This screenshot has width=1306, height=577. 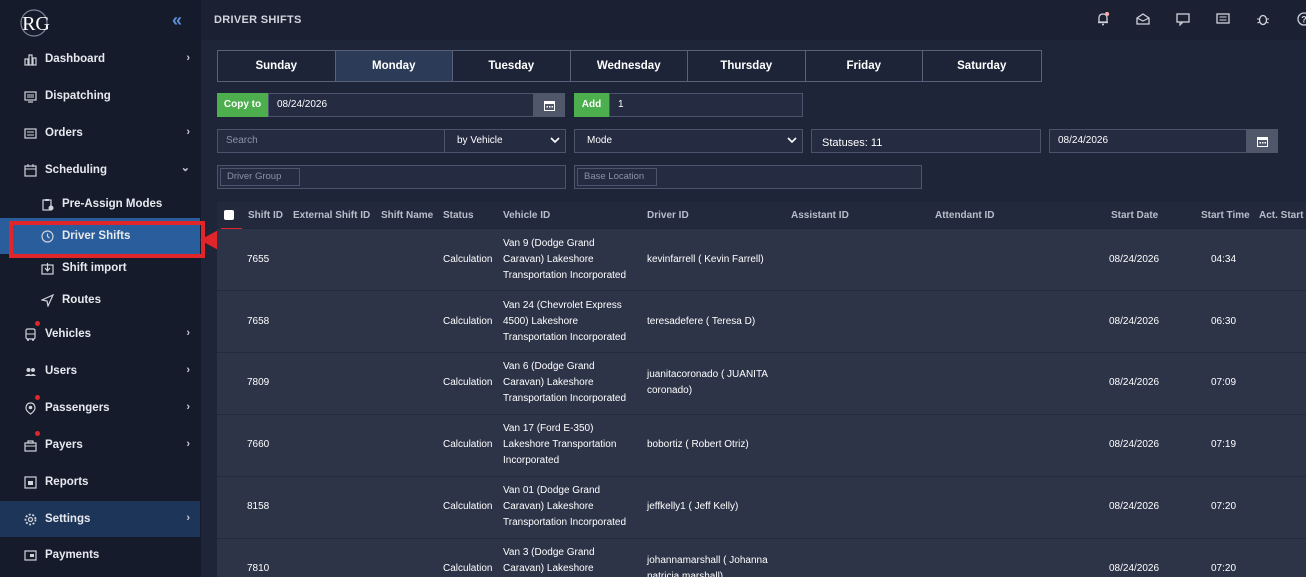 What do you see at coordinates (100, 204) in the screenshot?
I see `sidebar-item-pre-assign-modes: Pre-Assign Modes` at bounding box center [100, 204].